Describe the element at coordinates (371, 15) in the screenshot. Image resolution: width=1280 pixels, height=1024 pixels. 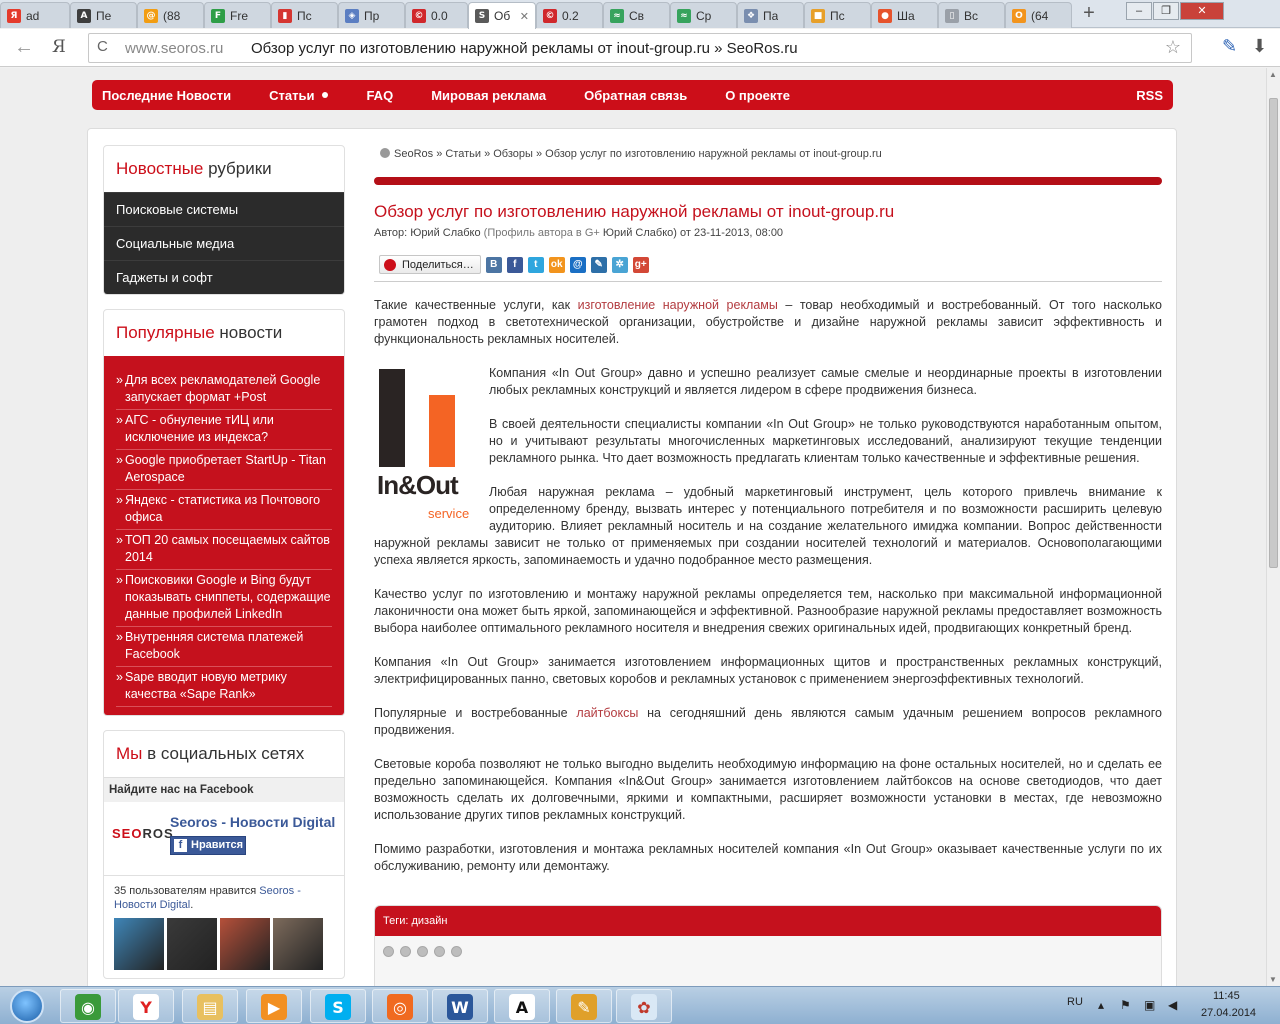
I see `browser-tab: ◈ Пр` at that location.